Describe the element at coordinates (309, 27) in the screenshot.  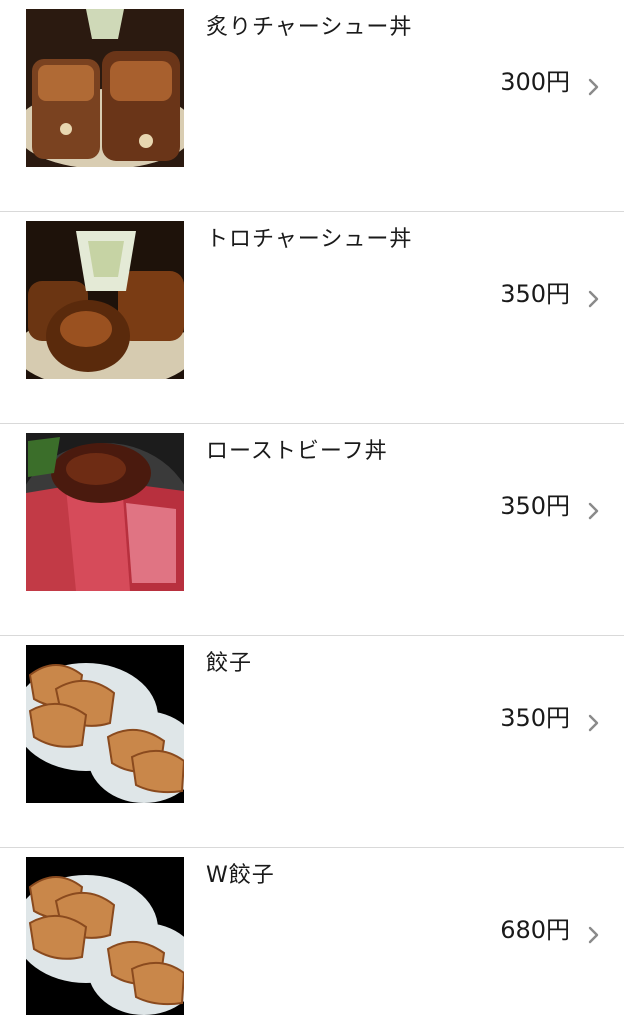
I see `item-name: 炙りチャーシュー丼` at that location.